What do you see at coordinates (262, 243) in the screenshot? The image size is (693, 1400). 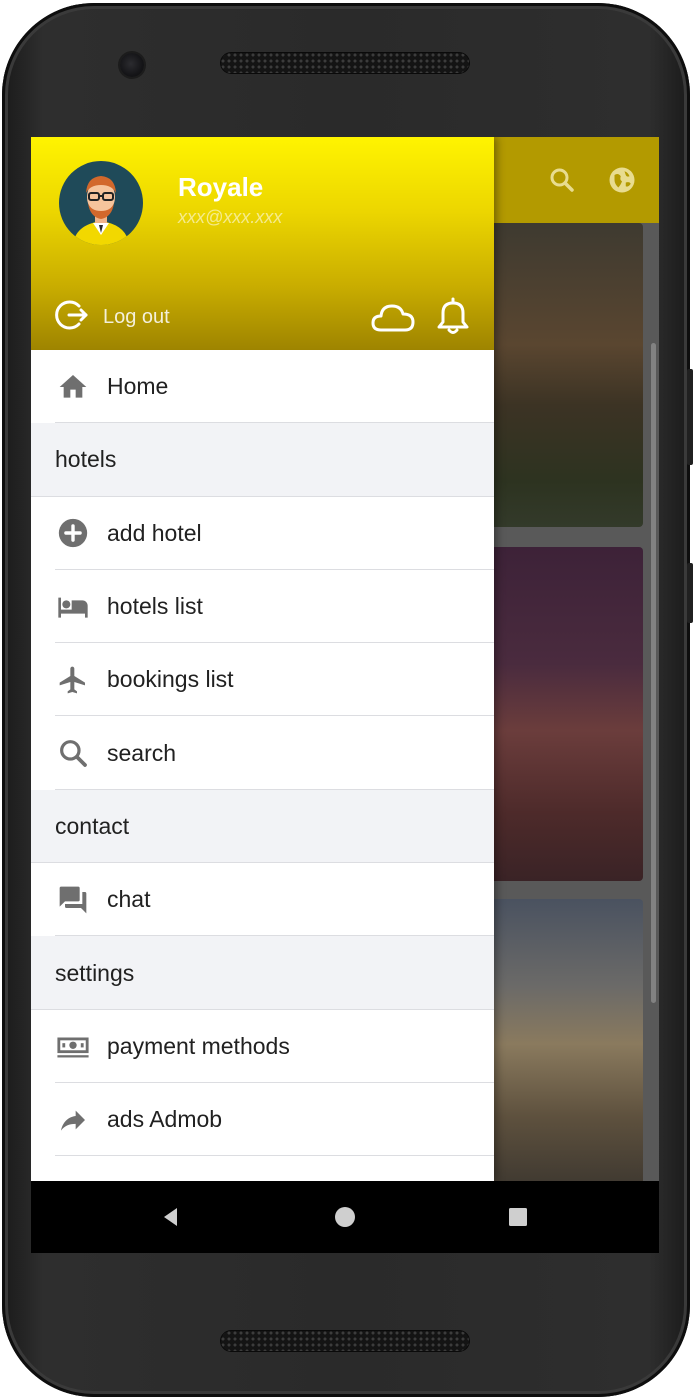 I see `drawer-header: Royale xxx@xxx.xxx Log out` at bounding box center [262, 243].